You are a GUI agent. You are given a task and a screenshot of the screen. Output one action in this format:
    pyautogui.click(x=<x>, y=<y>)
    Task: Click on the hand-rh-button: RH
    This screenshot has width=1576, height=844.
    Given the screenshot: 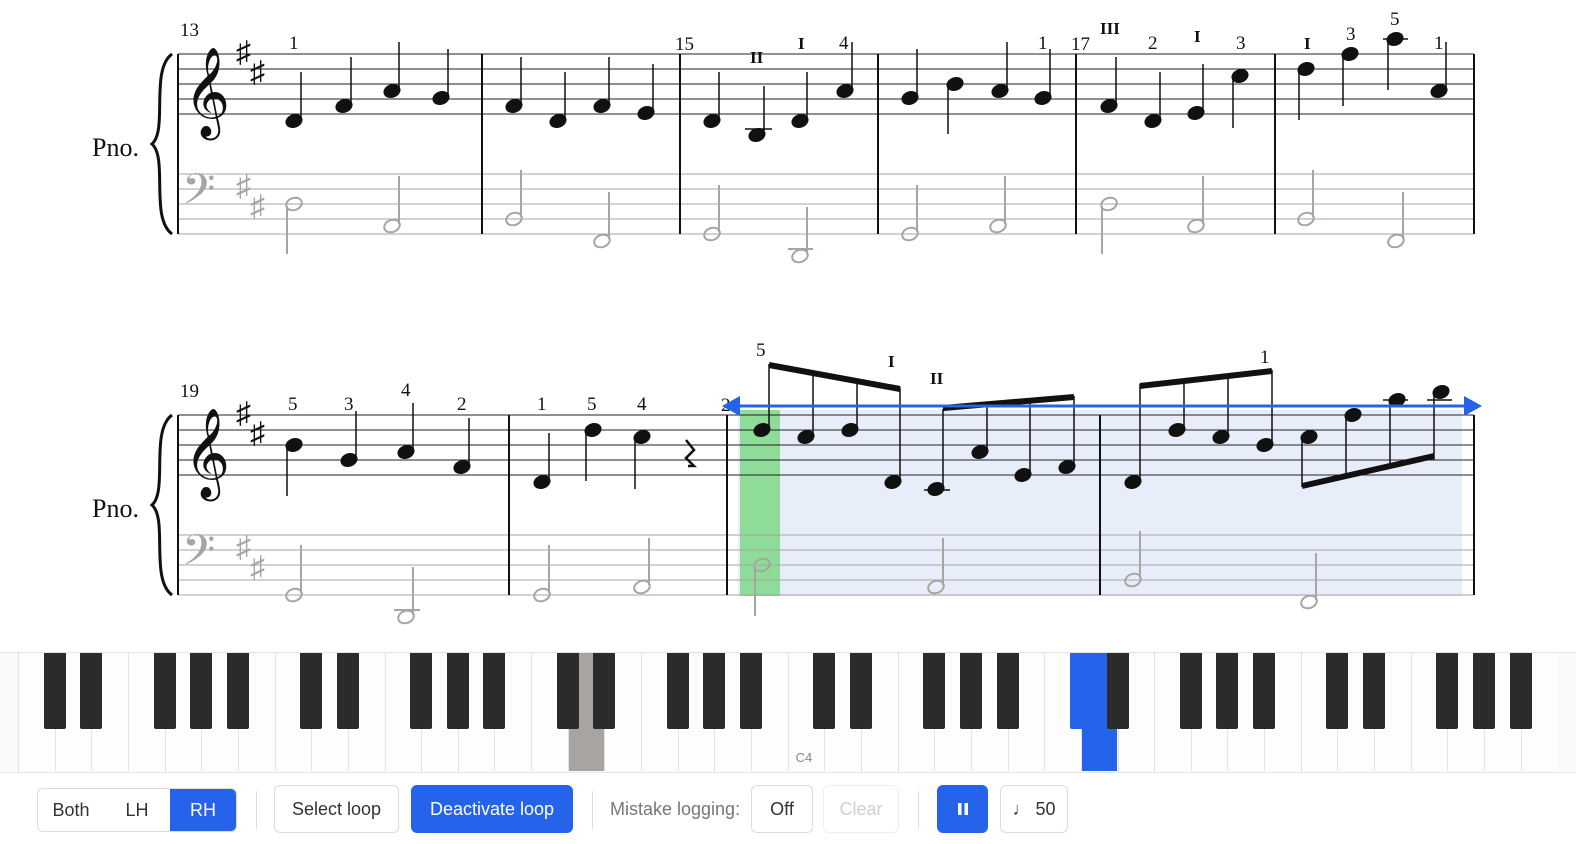 What is the action you would take?
    pyautogui.click(x=203, y=810)
    